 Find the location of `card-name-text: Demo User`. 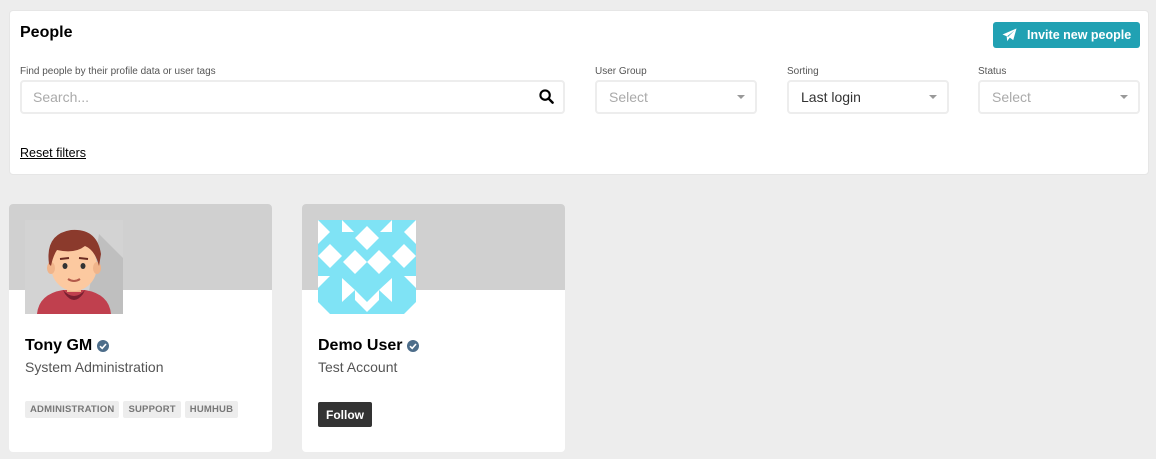

card-name-text: Demo User is located at coordinates (360, 345).